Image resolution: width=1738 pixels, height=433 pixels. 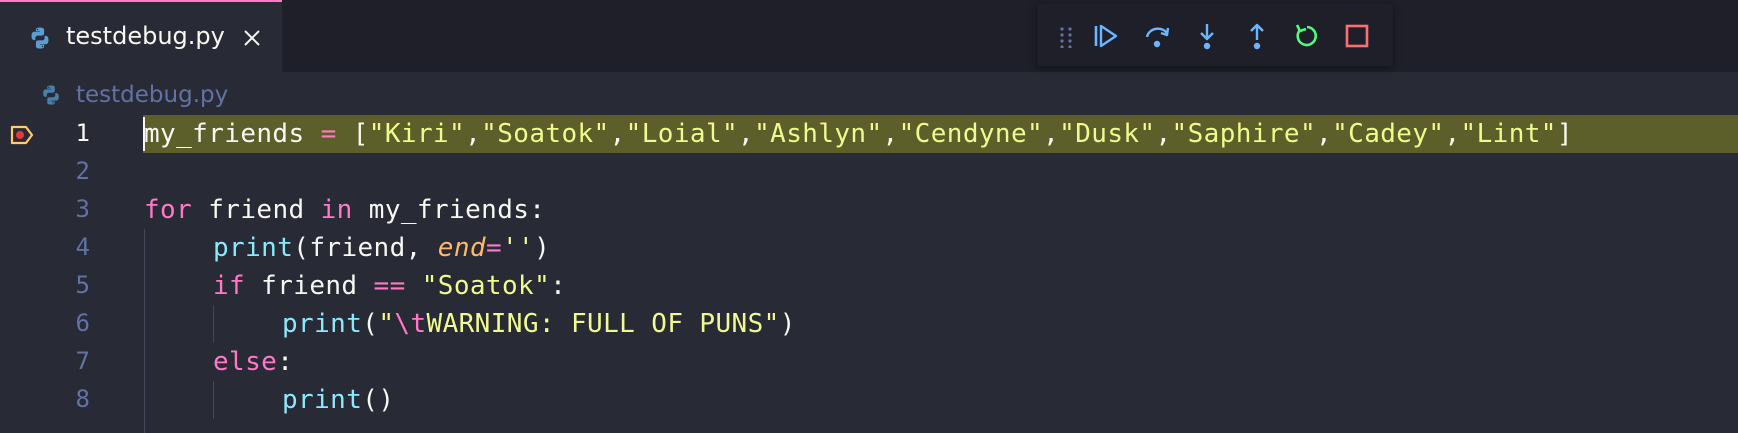 I want to click on code-text: print(), so click(x=338, y=400).